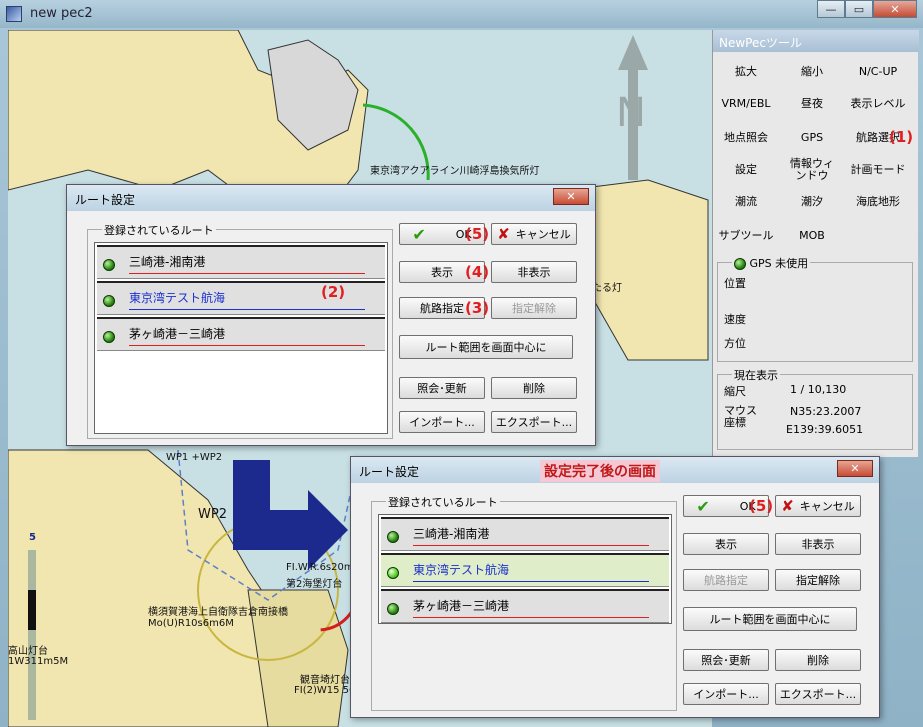  Describe the element at coordinates (812, 138) in the screenshot. I see `tool-gps: GPS` at that location.